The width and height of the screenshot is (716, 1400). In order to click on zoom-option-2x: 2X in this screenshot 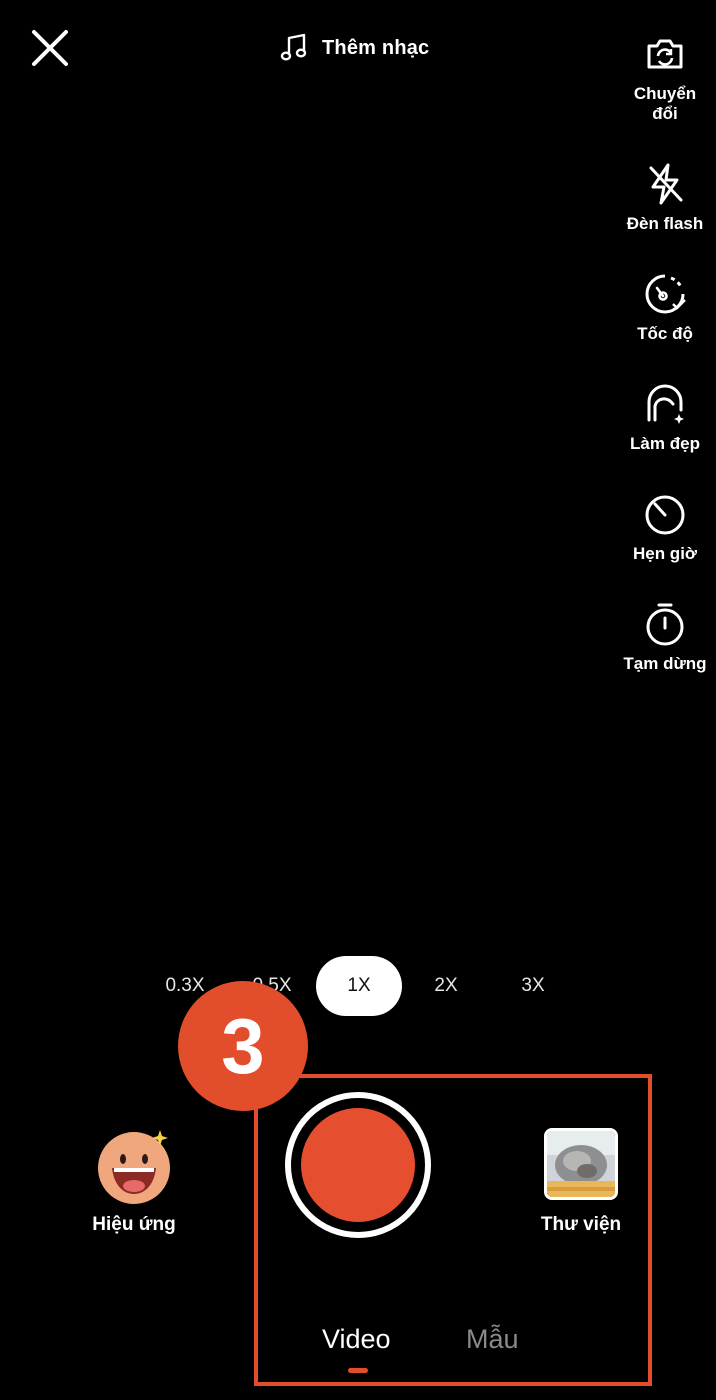, I will do `click(446, 986)`.